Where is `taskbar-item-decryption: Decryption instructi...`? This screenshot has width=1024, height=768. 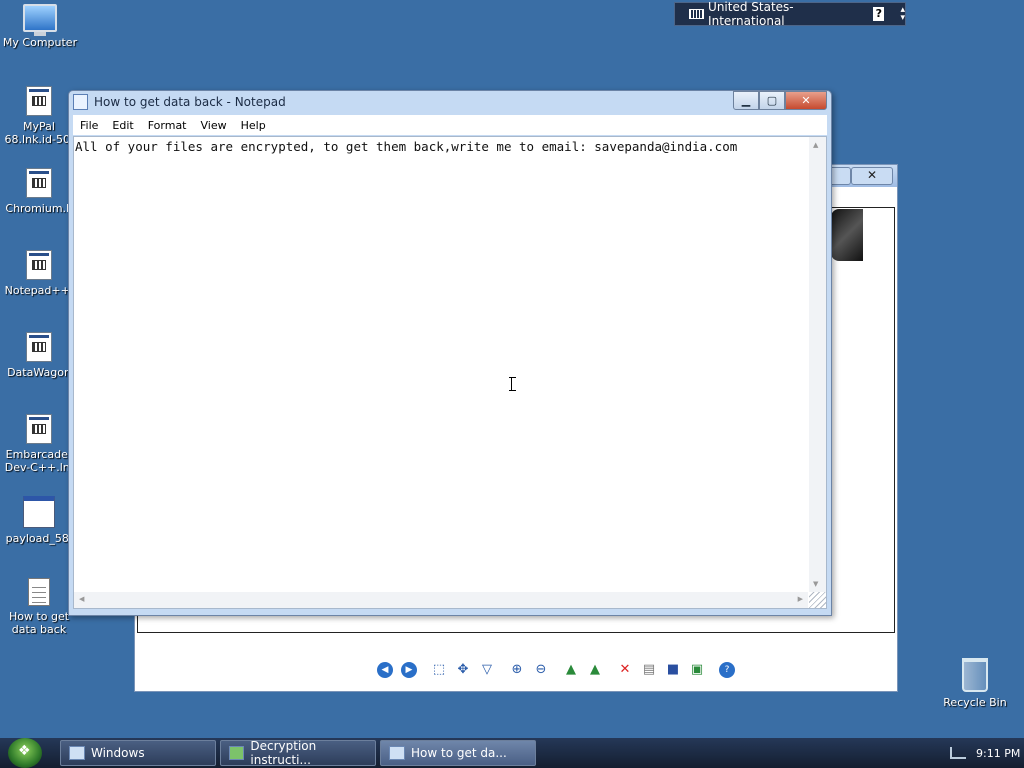
taskbar-item-decryption: Decryption instructi... is located at coordinates (298, 753).